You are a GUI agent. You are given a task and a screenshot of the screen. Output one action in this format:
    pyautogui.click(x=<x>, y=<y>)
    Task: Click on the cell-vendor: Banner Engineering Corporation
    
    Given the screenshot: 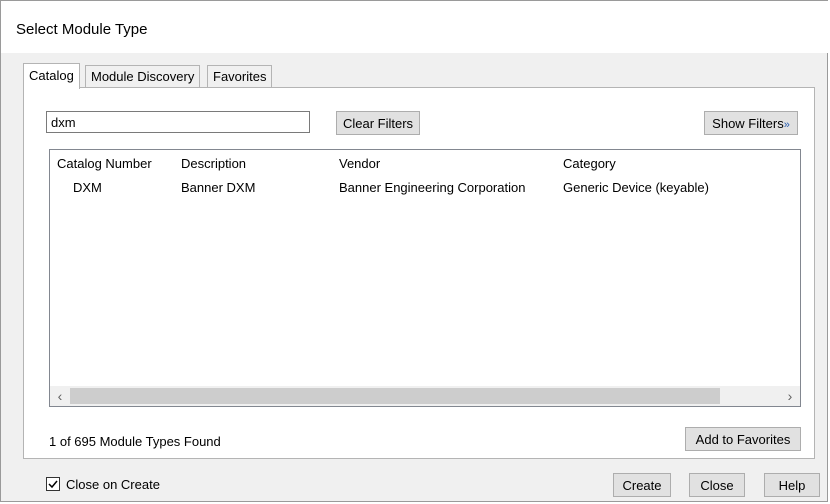 What is the action you would take?
    pyautogui.click(x=432, y=187)
    